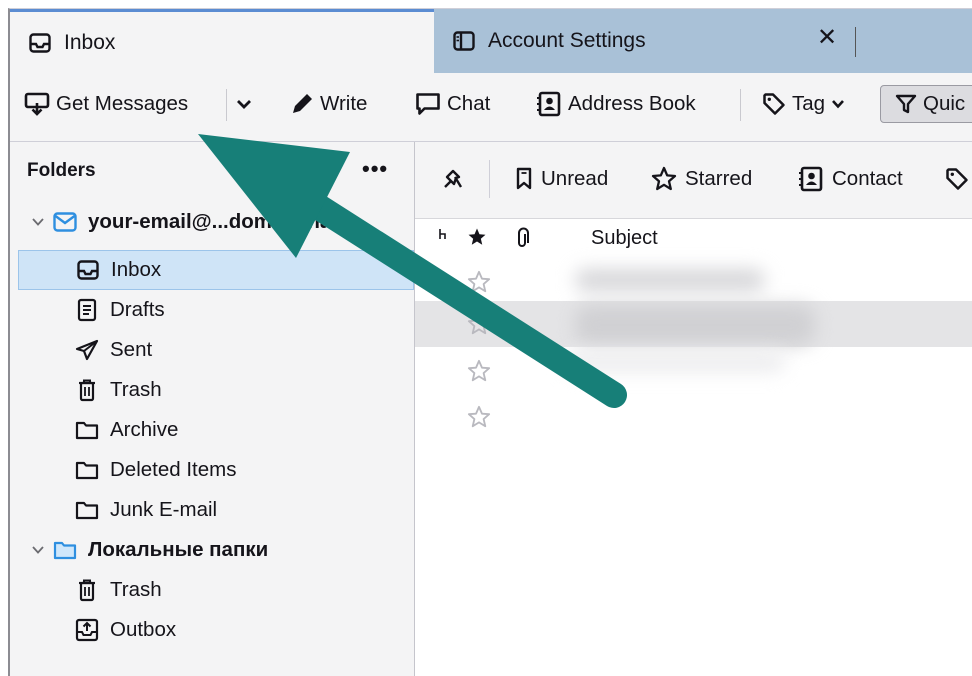  I want to click on star-icon, so click(664, 179).